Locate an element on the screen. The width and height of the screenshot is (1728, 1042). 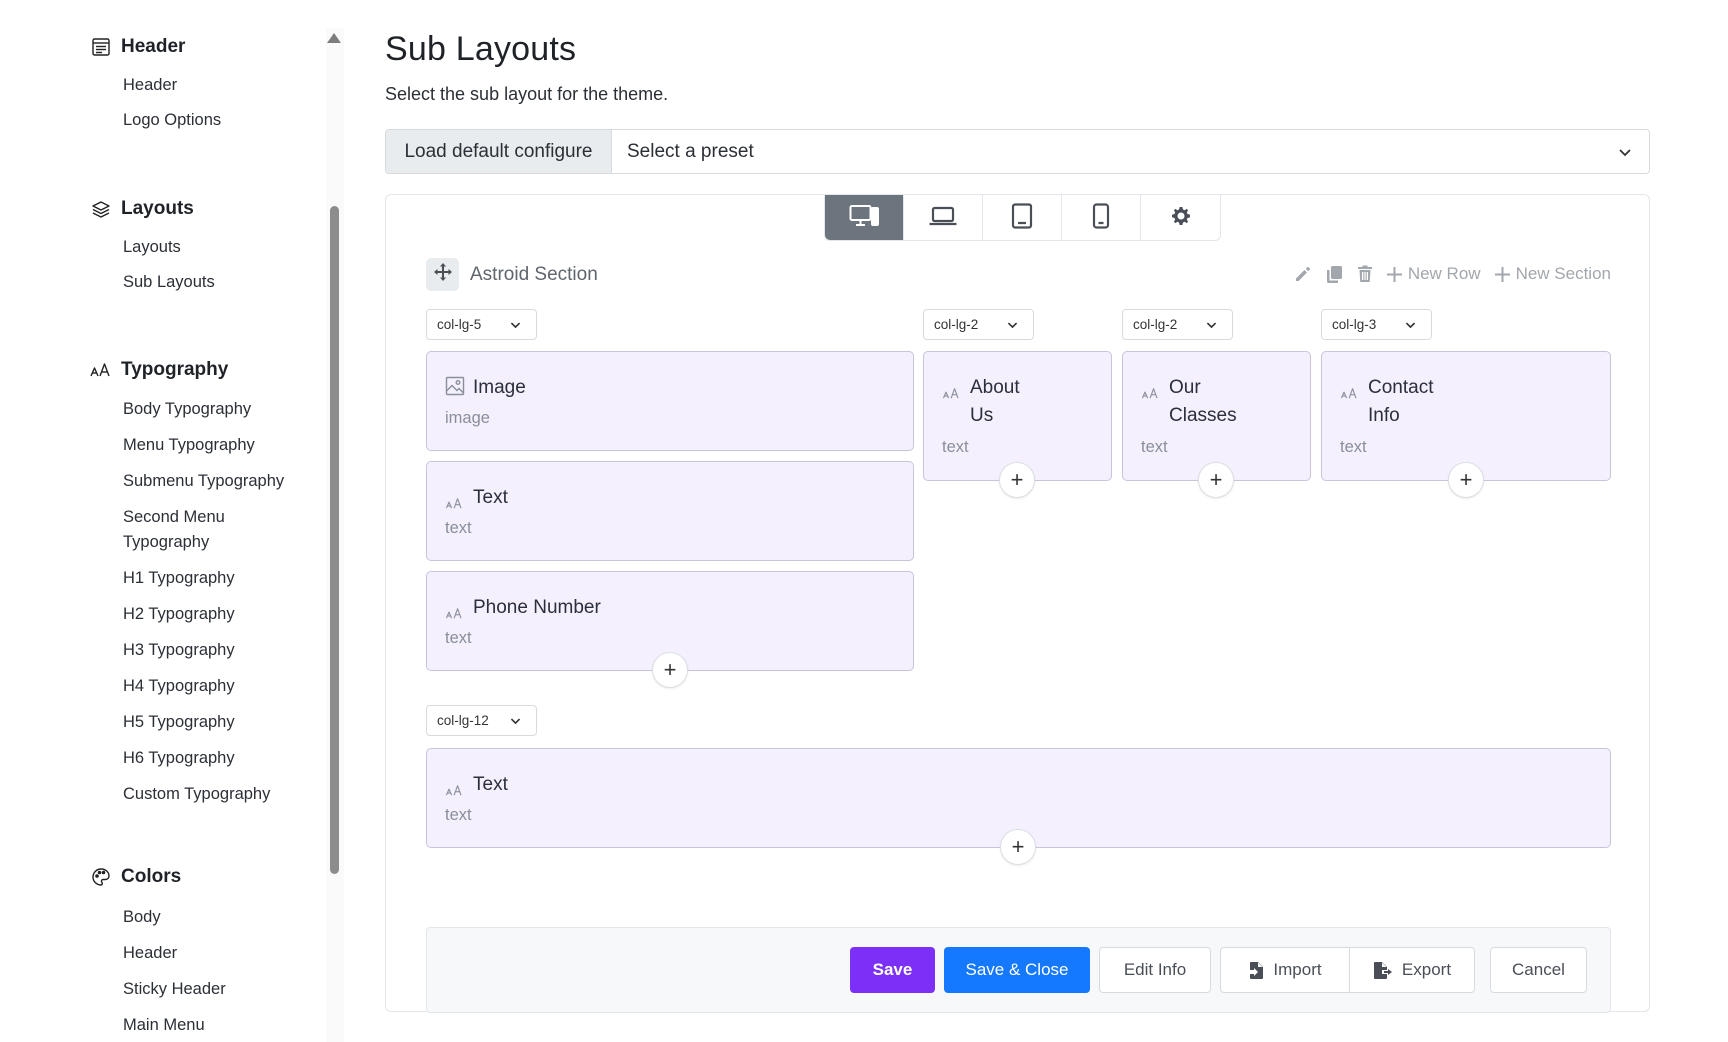
sidebar-group-typography: Typography is located at coordinates (159, 370).